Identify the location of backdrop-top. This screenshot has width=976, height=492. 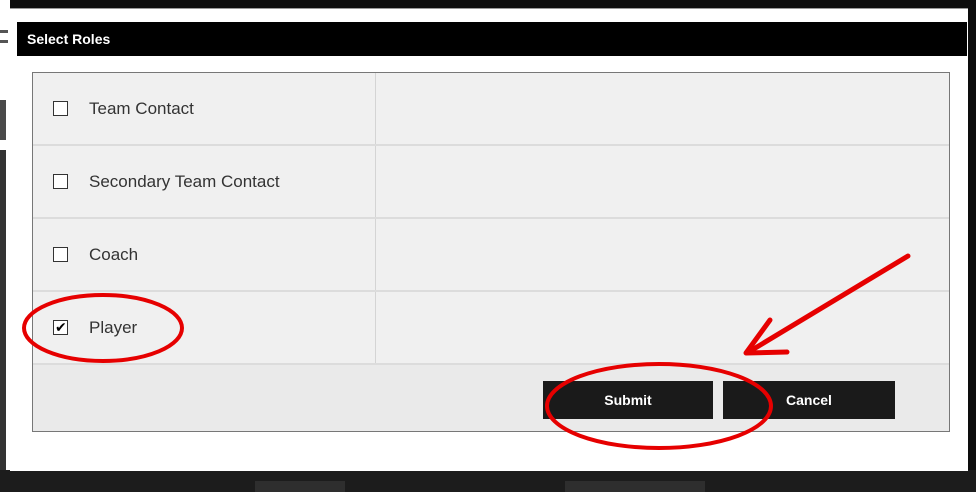
(488, 4).